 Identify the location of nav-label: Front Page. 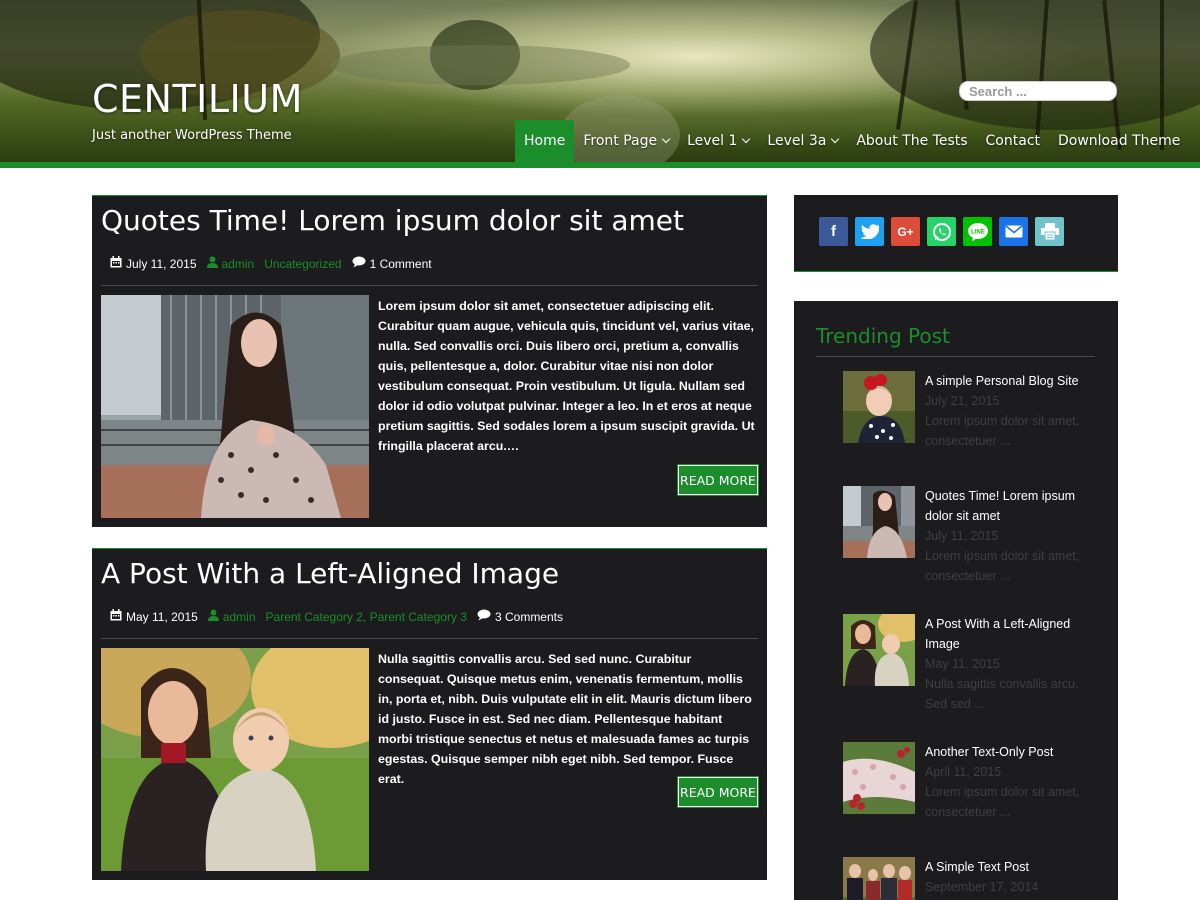
(620, 141).